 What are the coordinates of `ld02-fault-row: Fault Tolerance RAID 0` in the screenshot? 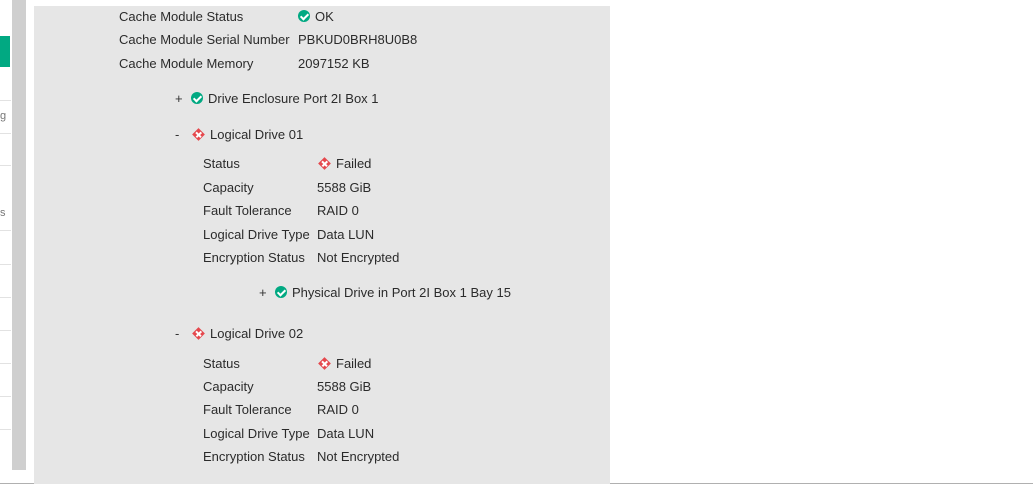 It's located at (281, 409).